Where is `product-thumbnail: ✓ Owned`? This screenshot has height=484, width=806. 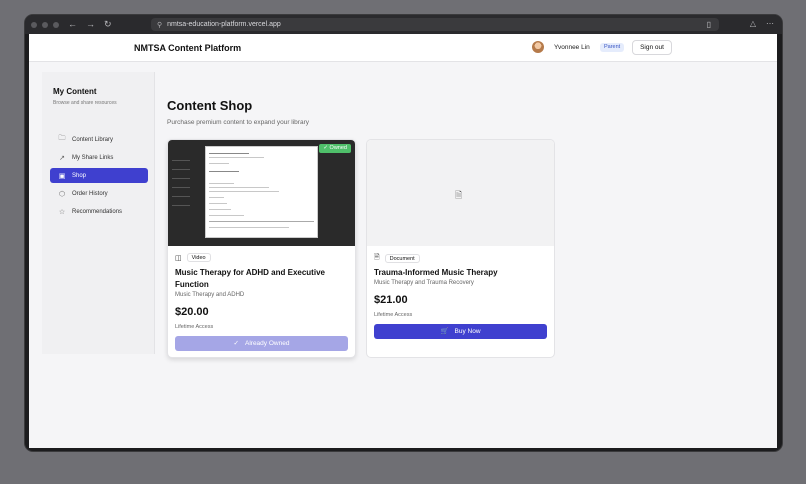
product-thumbnail: ✓ Owned is located at coordinates (261, 193).